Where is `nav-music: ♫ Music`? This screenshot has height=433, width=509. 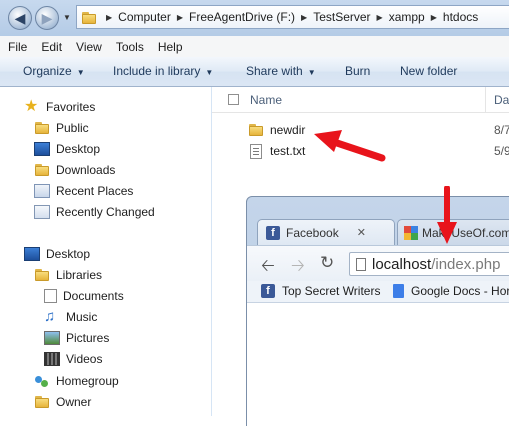
nav-music: ♫ Music is located at coordinates (70, 317).